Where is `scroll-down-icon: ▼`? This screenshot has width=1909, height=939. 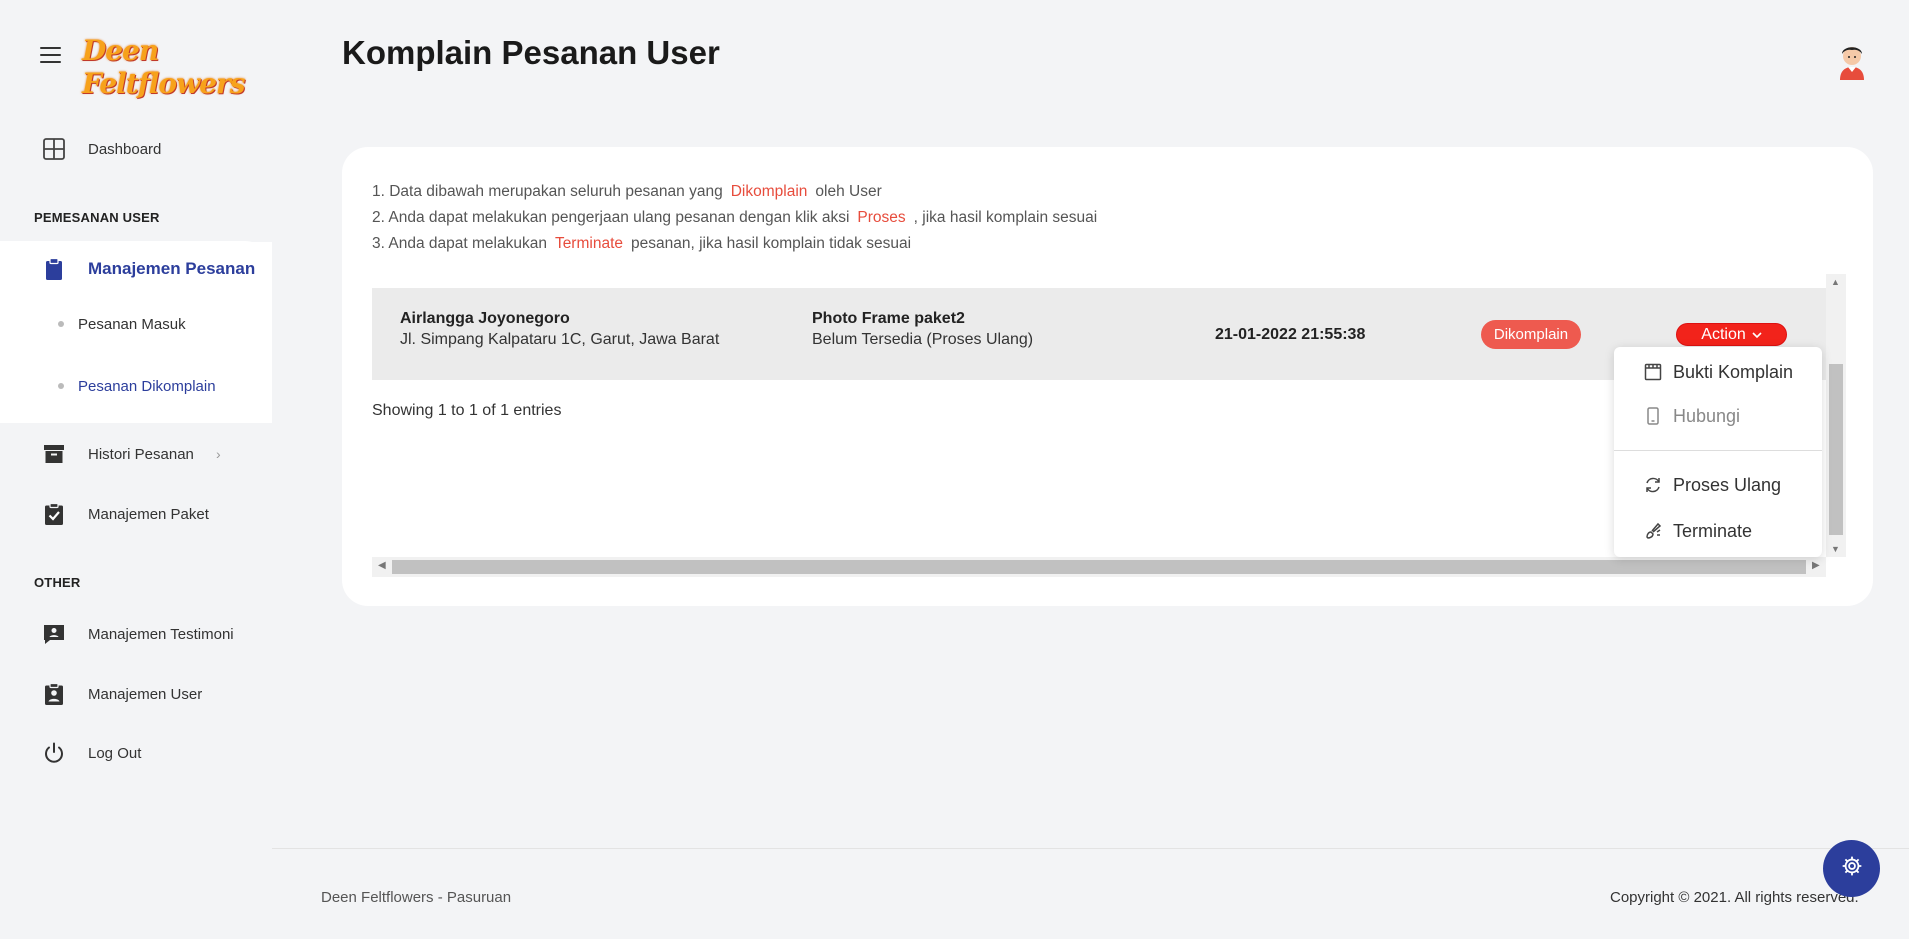 scroll-down-icon: ▼ is located at coordinates (1835, 549).